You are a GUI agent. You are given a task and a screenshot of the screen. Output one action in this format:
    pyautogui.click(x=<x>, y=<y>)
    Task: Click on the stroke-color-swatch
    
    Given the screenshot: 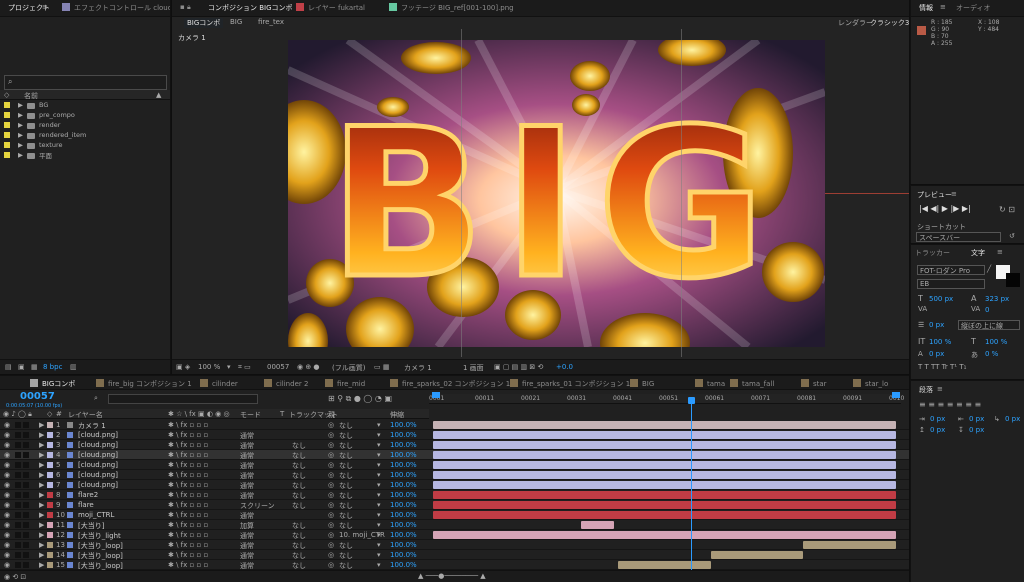 What is the action you would take?
    pyautogui.click(x=1013, y=280)
    